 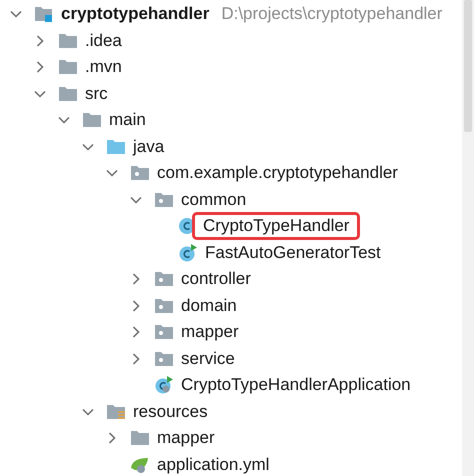 I want to click on module-folder-icon, so click(x=44, y=14).